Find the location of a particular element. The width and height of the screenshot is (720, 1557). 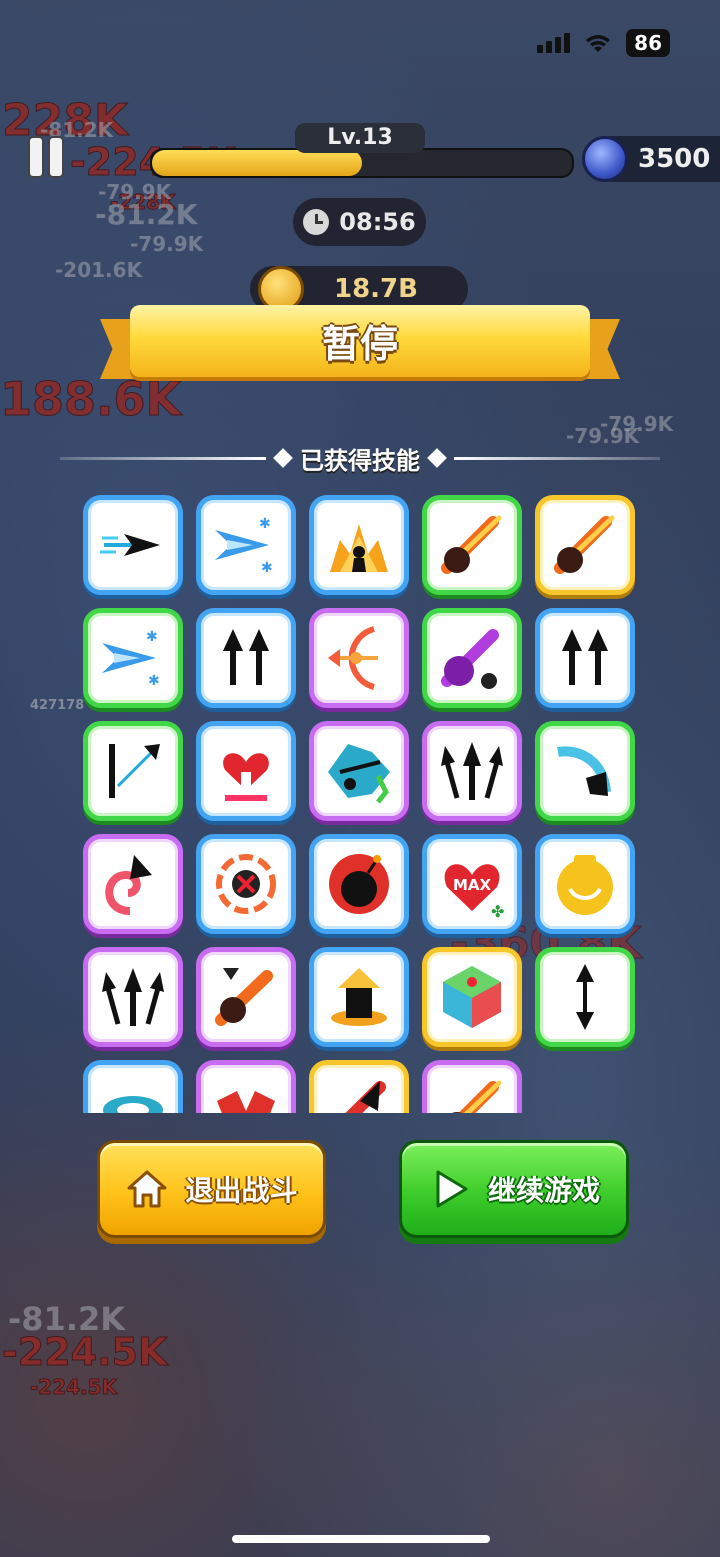

max-heart-icon: MAX ✤ is located at coordinates (474, 892).